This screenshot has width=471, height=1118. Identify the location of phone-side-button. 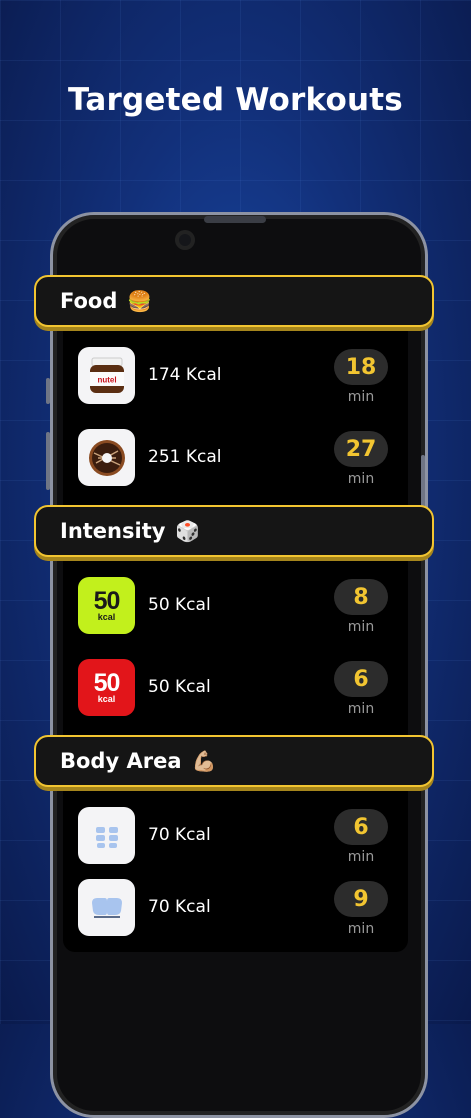
(48, 391).